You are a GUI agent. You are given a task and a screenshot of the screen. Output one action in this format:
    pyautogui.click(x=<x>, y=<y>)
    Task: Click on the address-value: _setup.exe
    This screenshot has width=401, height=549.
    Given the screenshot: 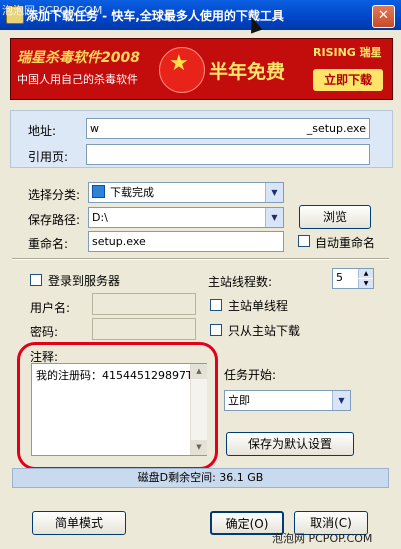 What is the action you would take?
    pyautogui.click(x=336, y=128)
    